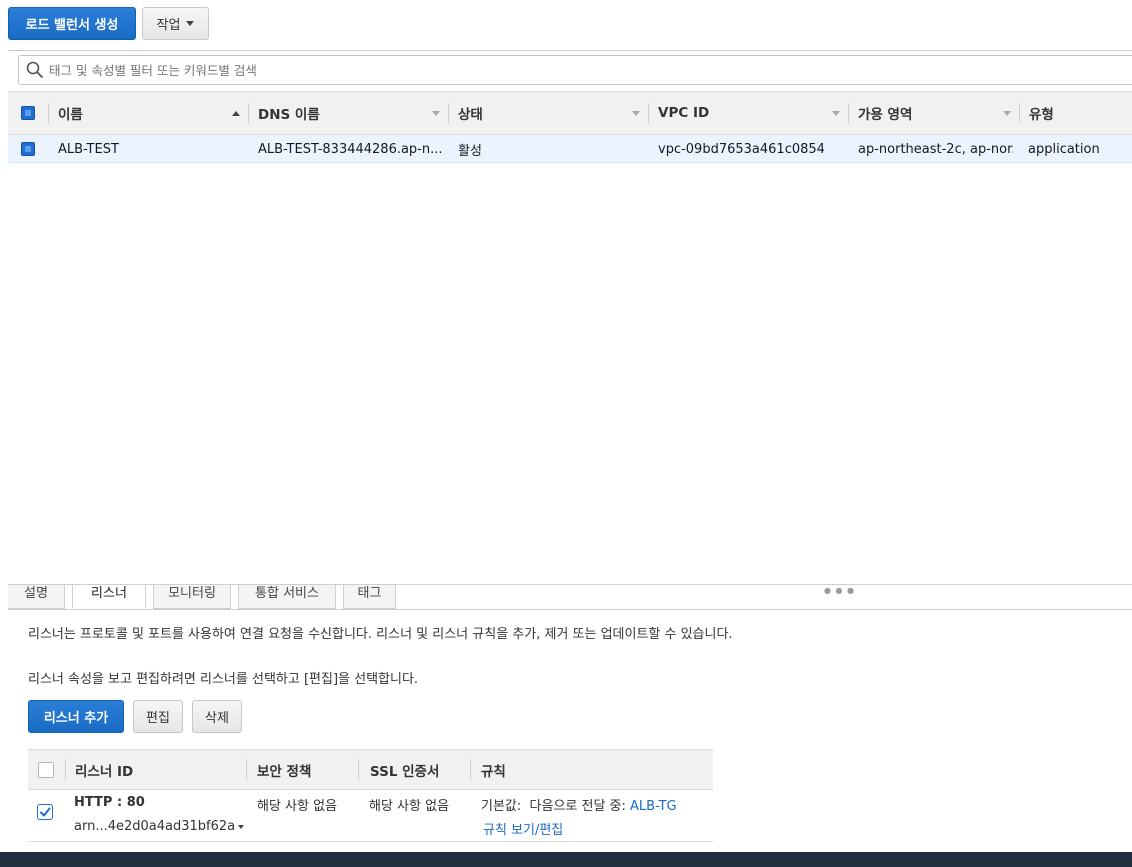 This screenshot has width=1132, height=867. I want to click on column-header-az: 가용 영역, so click(933, 113).